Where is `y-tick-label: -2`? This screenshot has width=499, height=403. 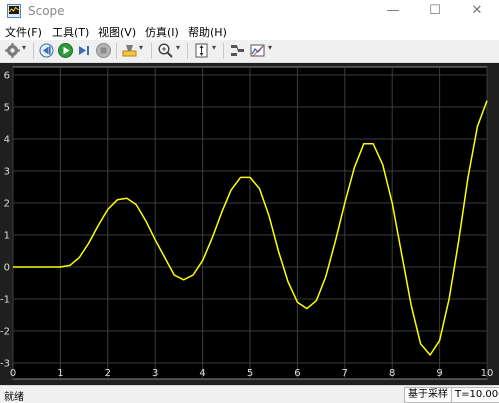 y-tick-label: -2 is located at coordinates (5, 332).